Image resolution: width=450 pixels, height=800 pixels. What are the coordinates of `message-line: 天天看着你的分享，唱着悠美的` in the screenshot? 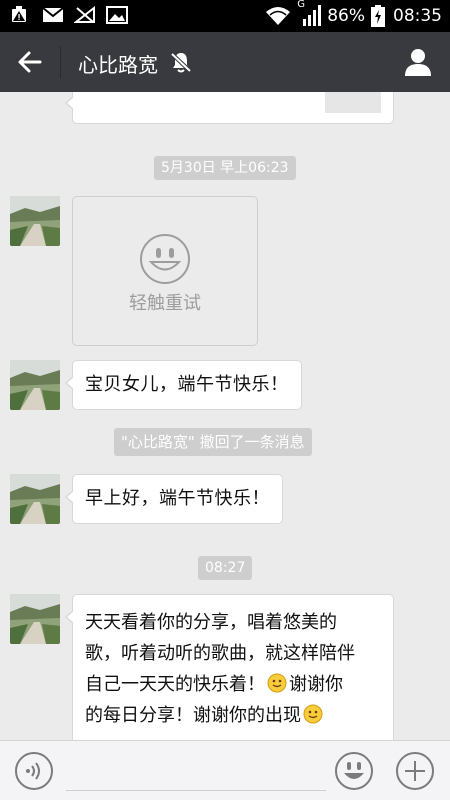 It's located at (211, 622).